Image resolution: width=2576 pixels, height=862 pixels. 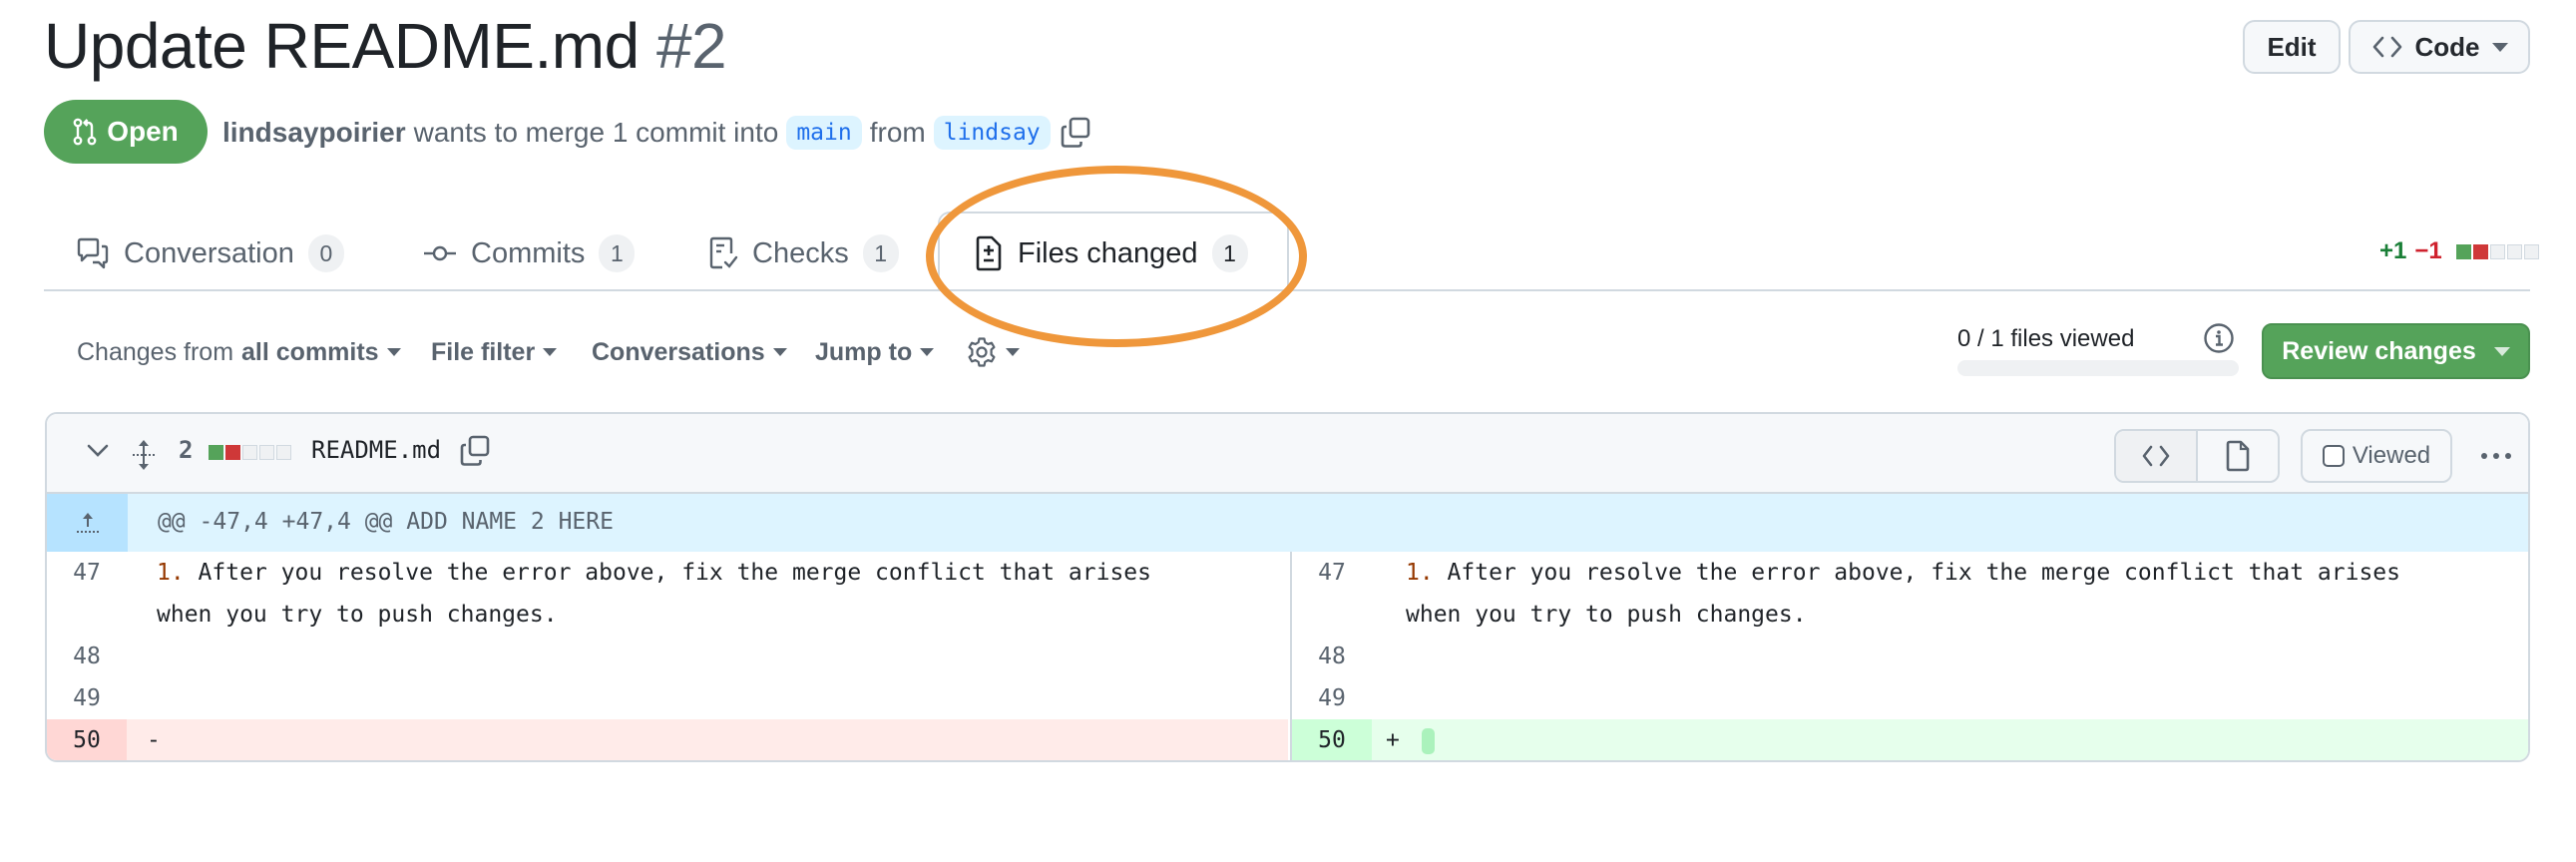 What do you see at coordinates (239, 352) in the screenshot?
I see `changes-from-dropdown: Changes from all commits` at bounding box center [239, 352].